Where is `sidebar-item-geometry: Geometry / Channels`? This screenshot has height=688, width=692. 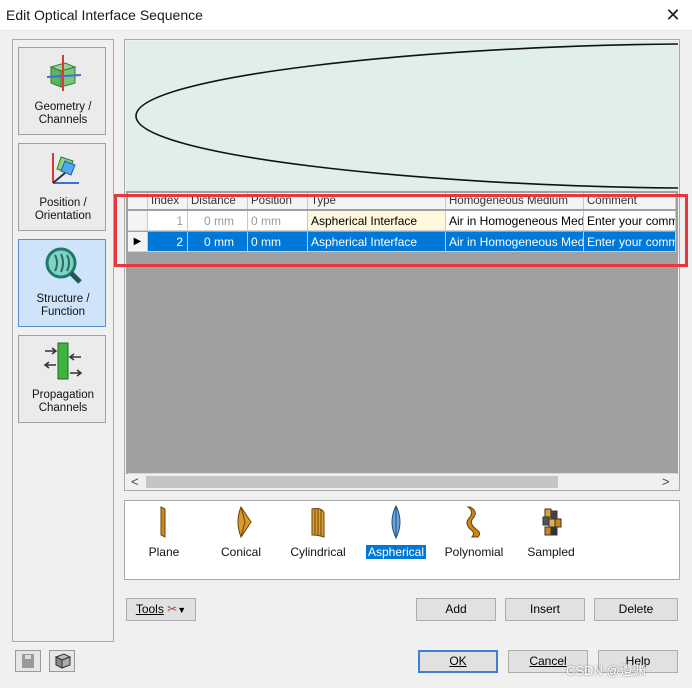 sidebar-item-geometry: Geometry / Channels is located at coordinates (62, 91).